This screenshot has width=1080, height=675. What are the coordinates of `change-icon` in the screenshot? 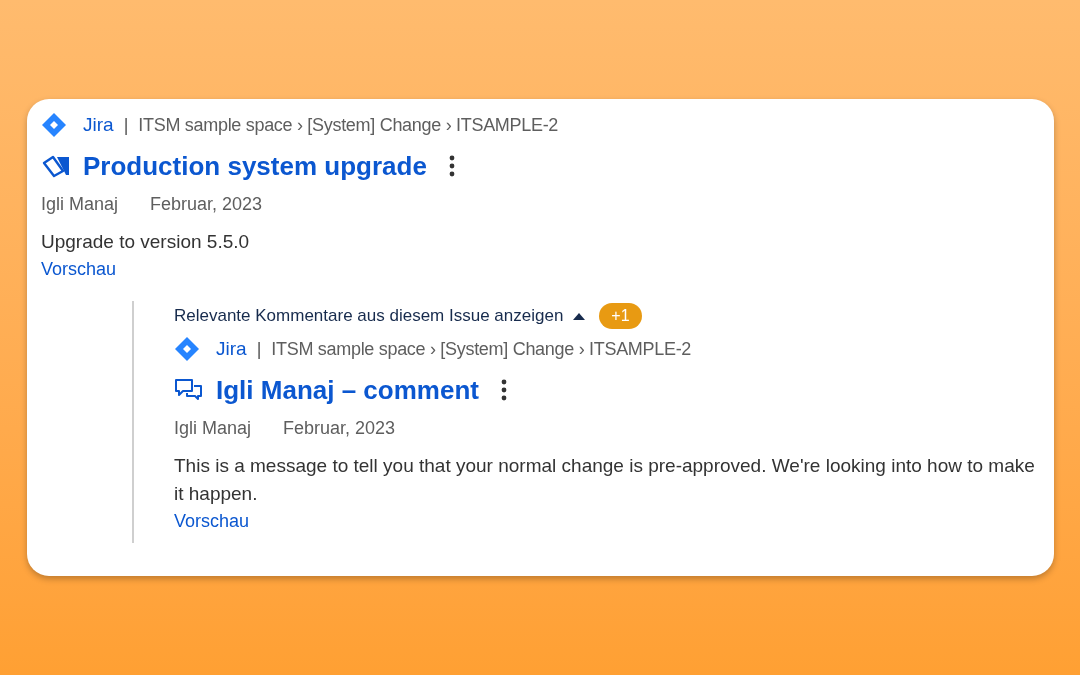 It's located at (56, 166).